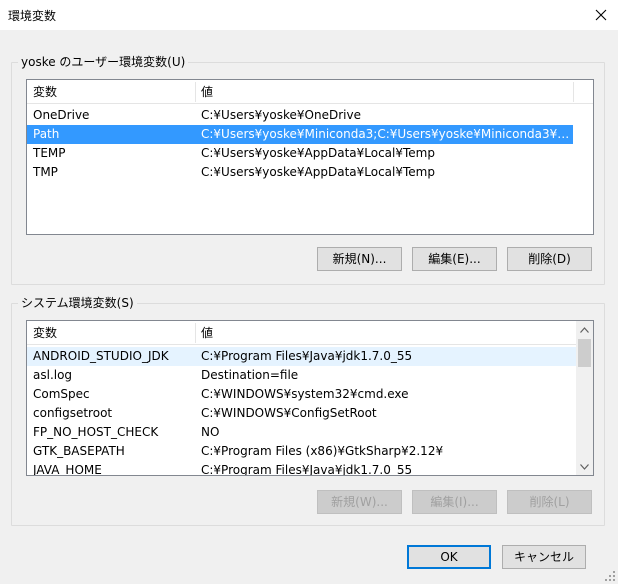 The image size is (618, 584). I want to click on close-button, so click(601, 15).